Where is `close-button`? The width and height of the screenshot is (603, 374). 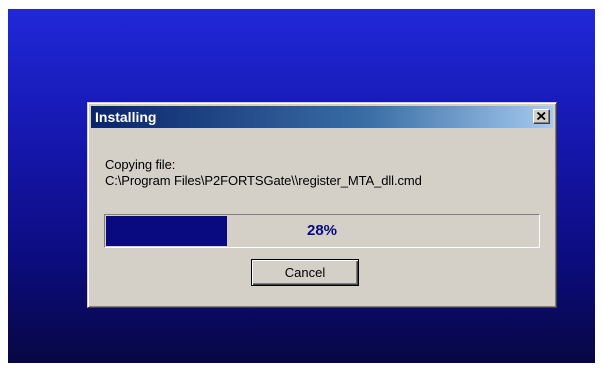
close-button is located at coordinates (541, 116).